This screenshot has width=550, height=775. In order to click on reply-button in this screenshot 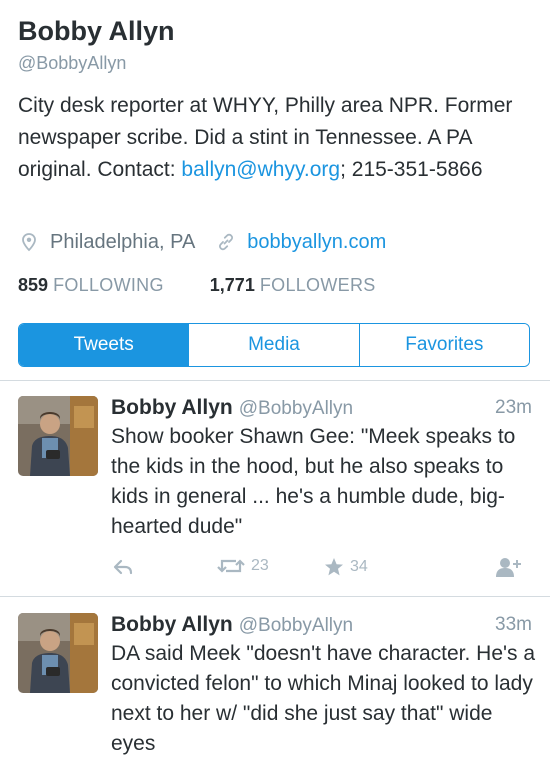, I will do `click(123, 567)`.